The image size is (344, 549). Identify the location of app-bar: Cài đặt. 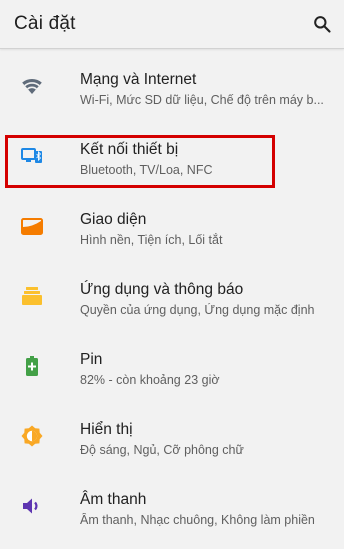
(172, 24).